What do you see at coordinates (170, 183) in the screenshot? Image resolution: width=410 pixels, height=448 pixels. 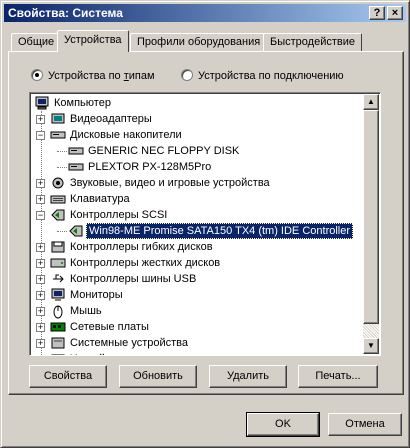 I see `tree-item-label: Звуковые, видео и игровые устройства` at bounding box center [170, 183].